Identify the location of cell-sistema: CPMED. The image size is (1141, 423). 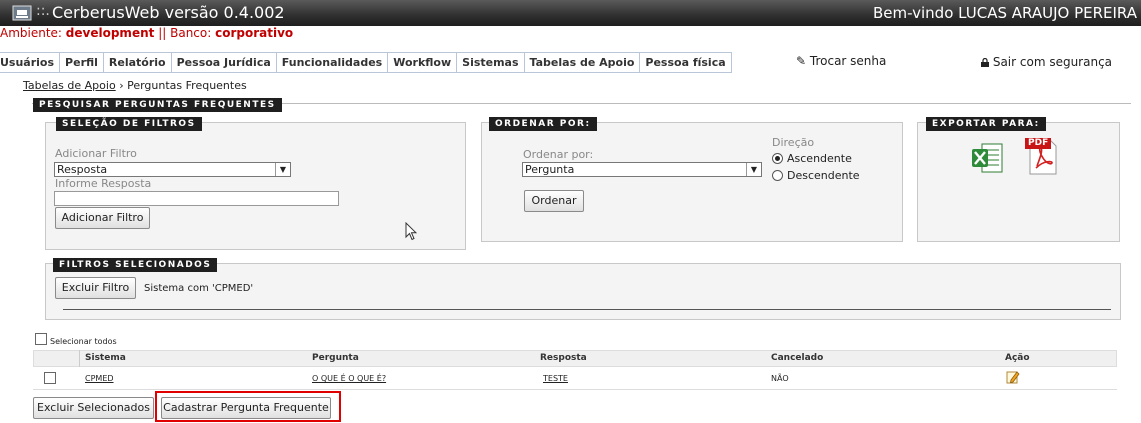
(99, 379).